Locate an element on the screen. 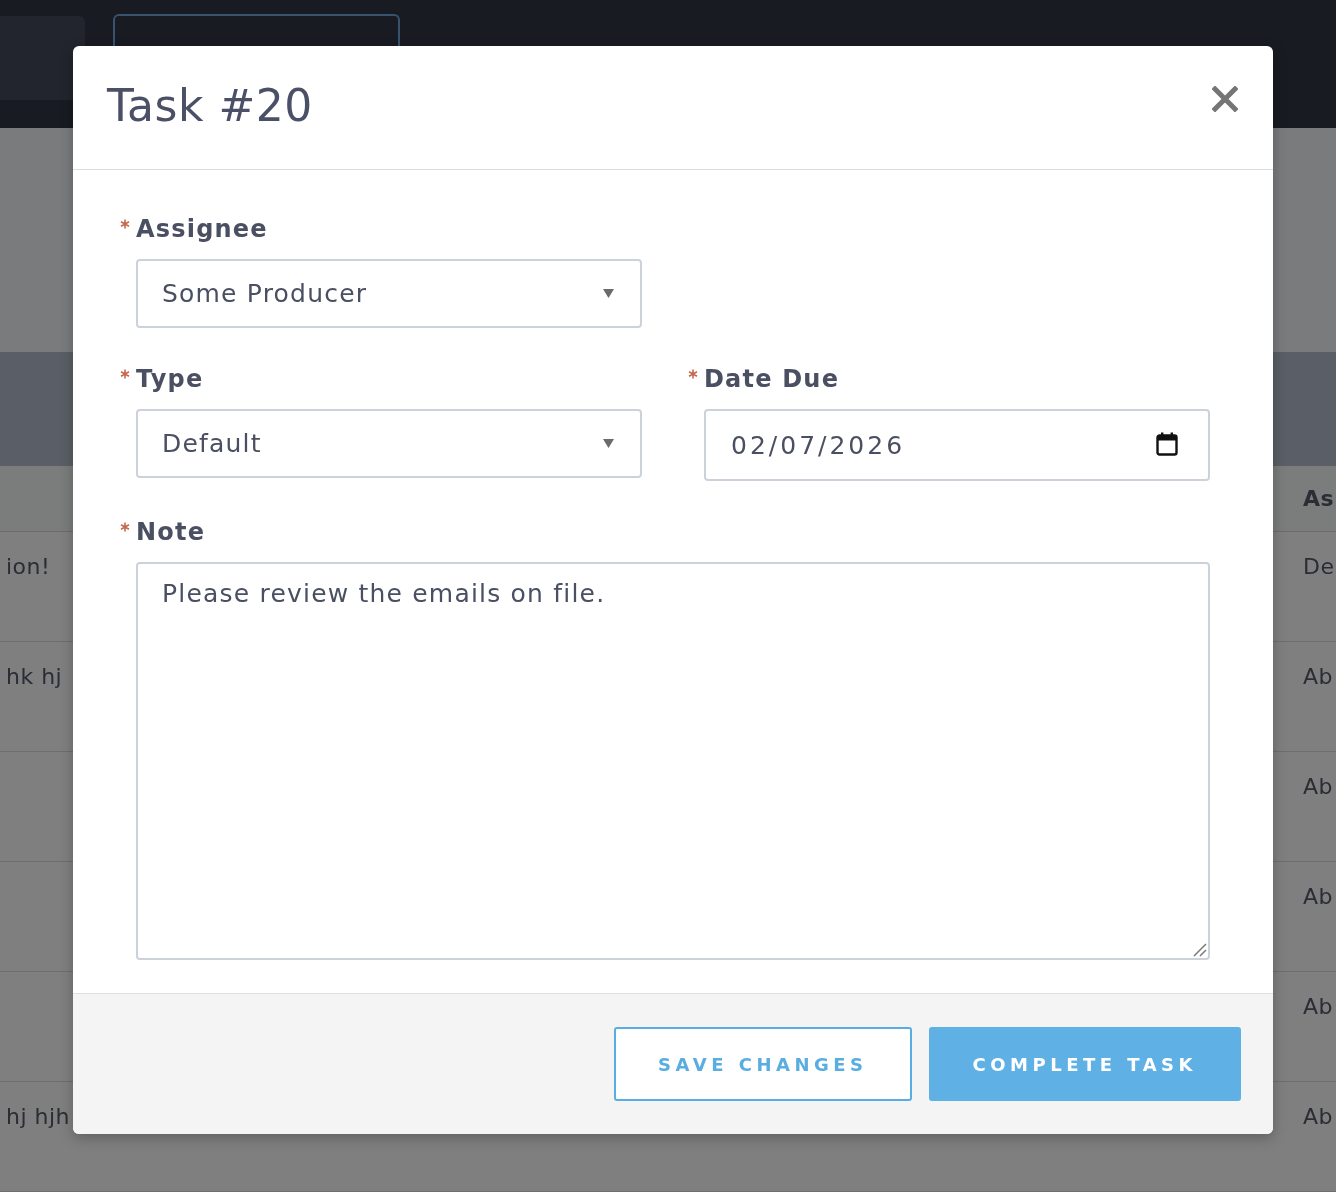  close-button is located at coordinates (1225, 99).